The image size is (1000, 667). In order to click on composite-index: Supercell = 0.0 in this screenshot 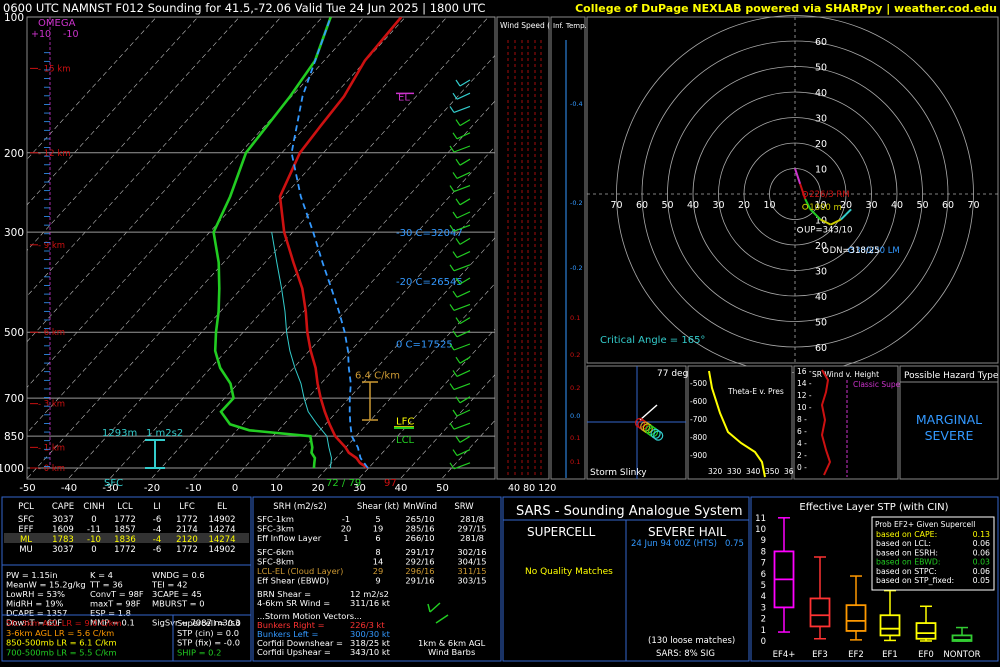, I will do `click(209, 623)`.